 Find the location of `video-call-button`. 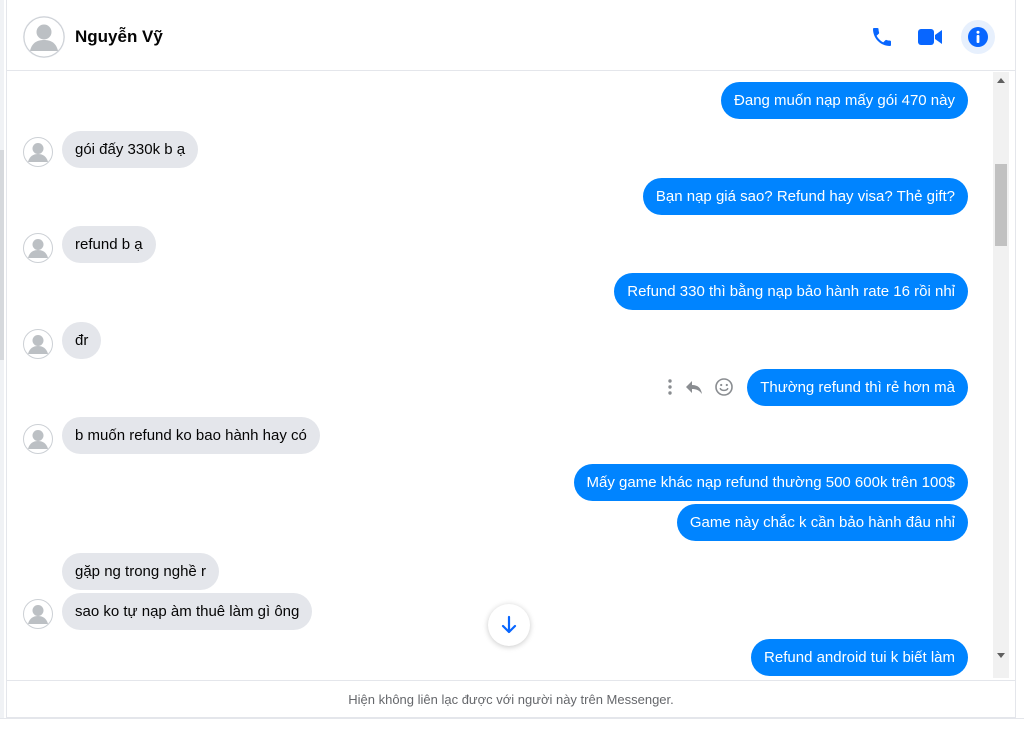

video-call-button is located at coordinates (930, 37).